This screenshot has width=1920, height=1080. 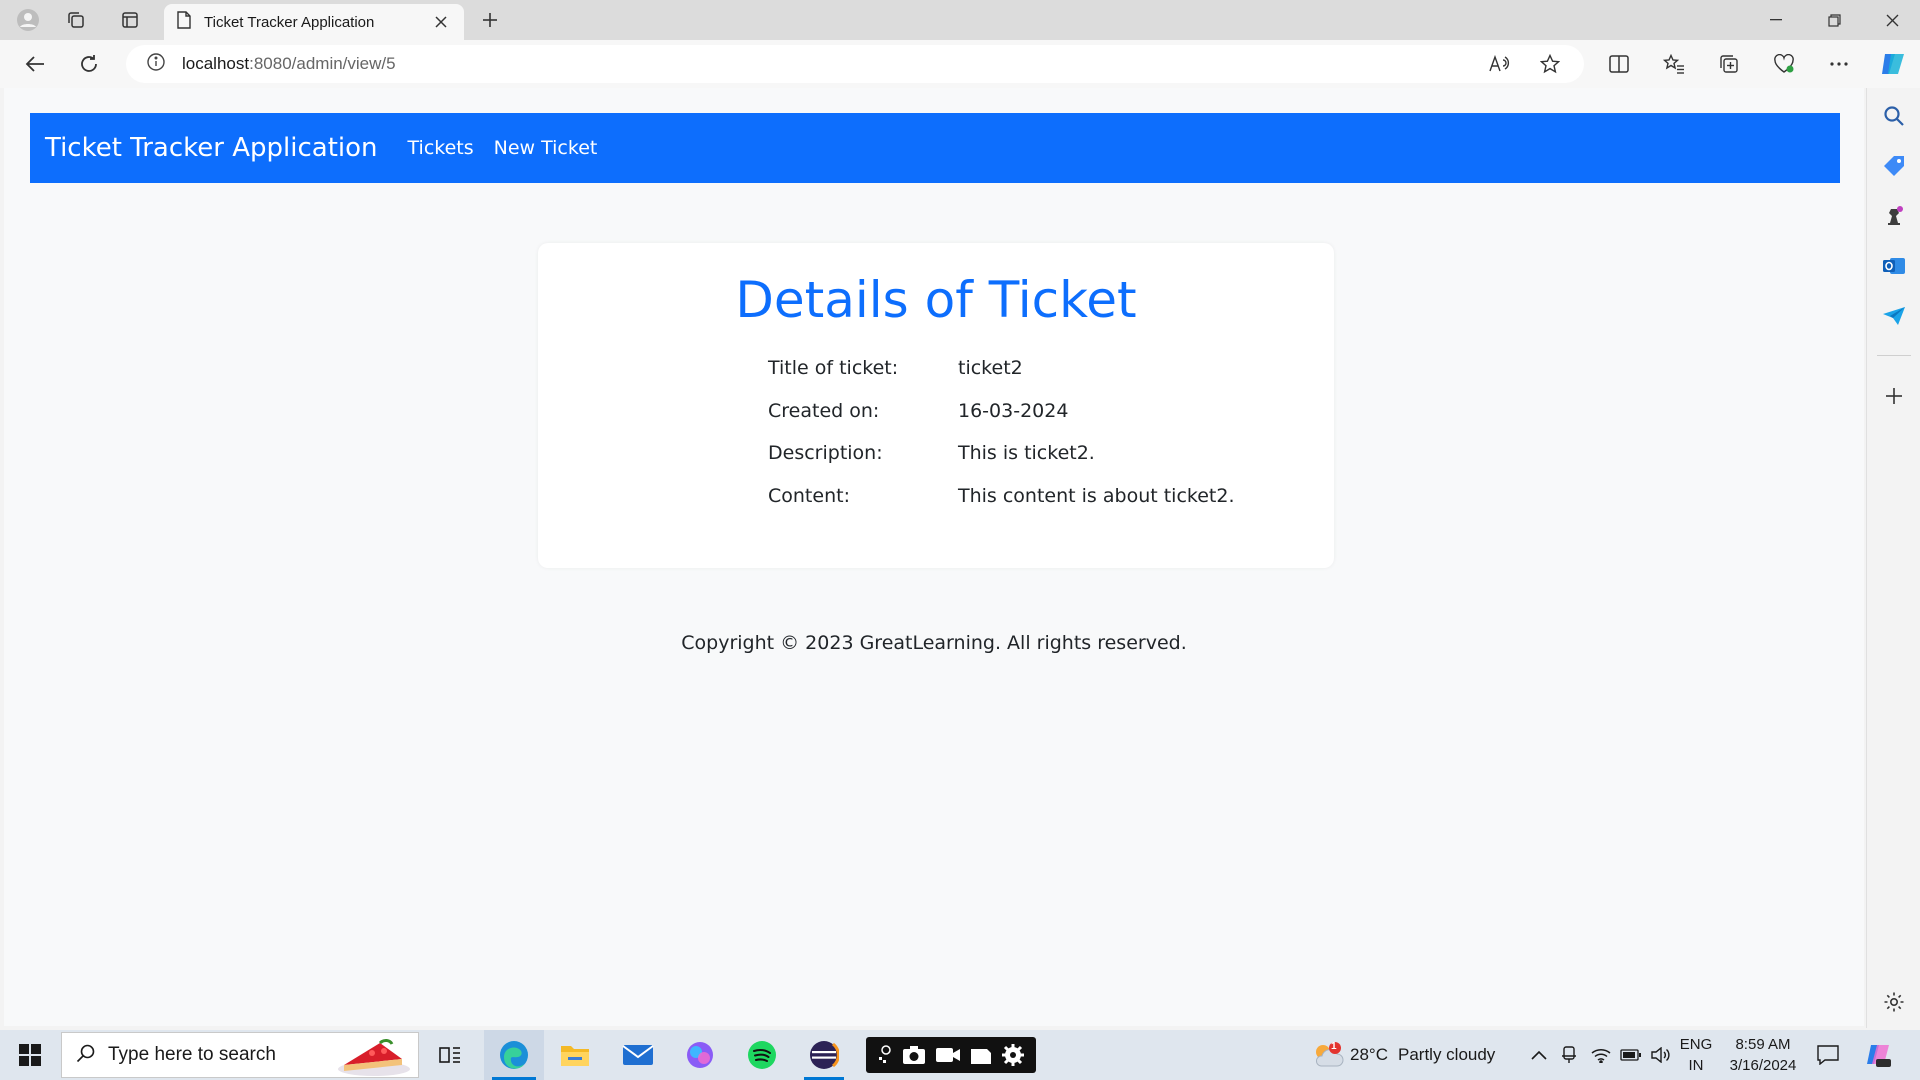 What do you see at coordinates (1661, 1055) in the screenshot?
I see `volume-icon` at bounding box center [1661, 1055].